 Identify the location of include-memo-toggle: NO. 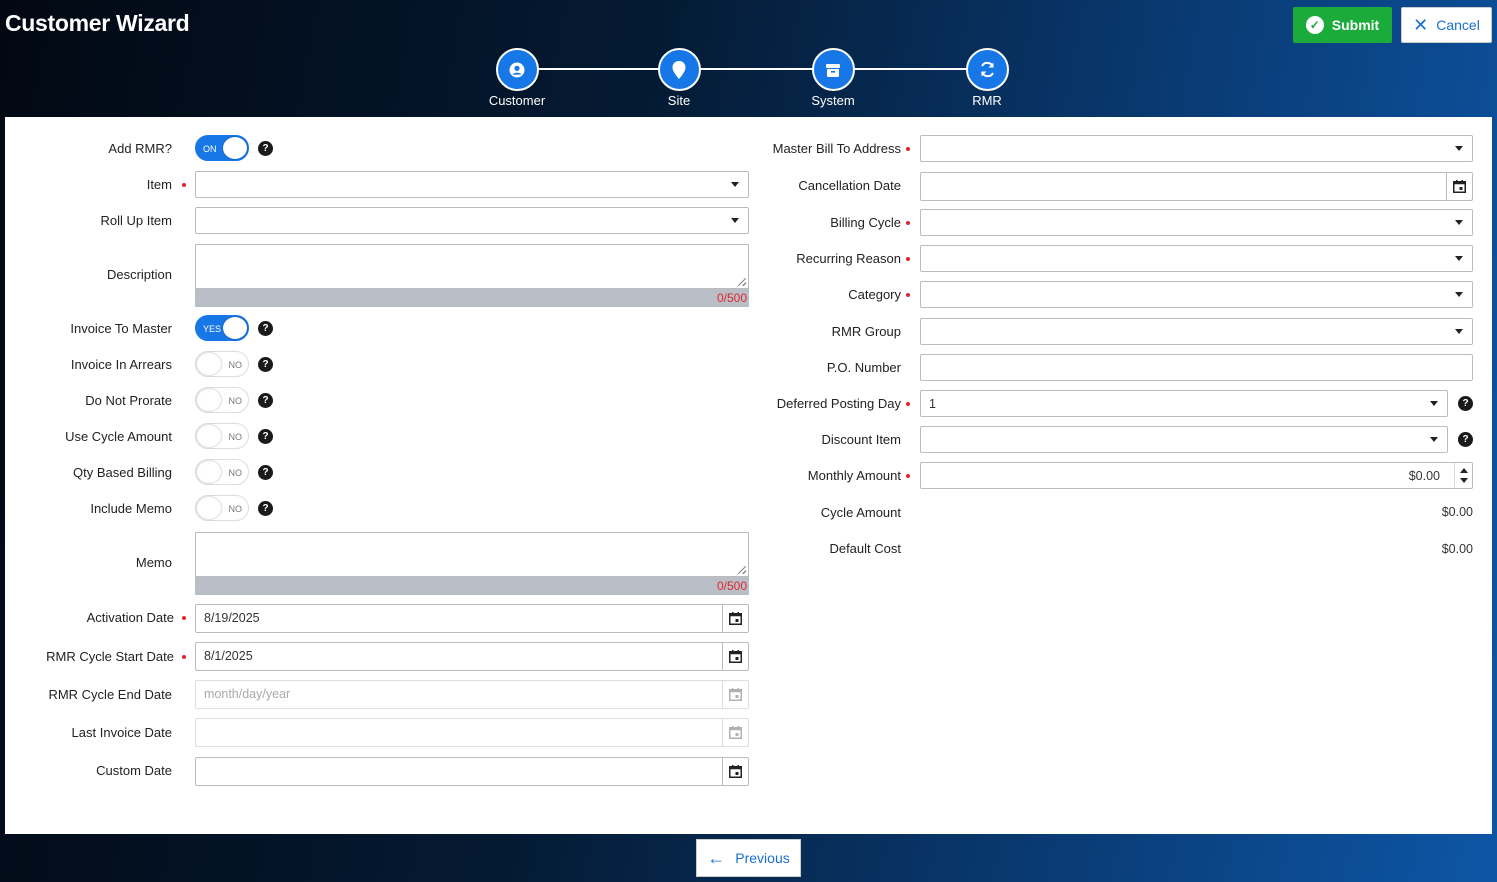
(222, 508).